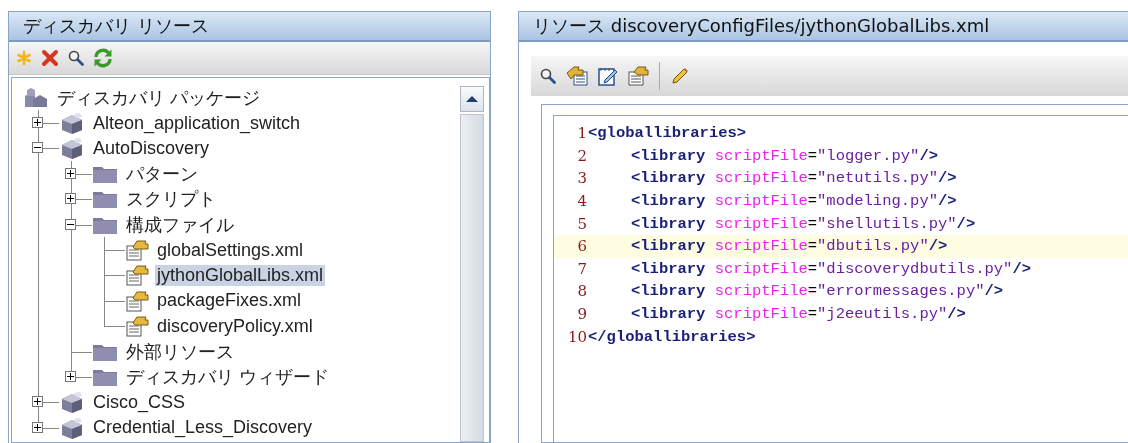 The height and width of the screenshot is (443, 1128). What do you see at coordinates (581, 178) in the screenshot?
I see `line-number: 3` at bounding box center [581, 178].